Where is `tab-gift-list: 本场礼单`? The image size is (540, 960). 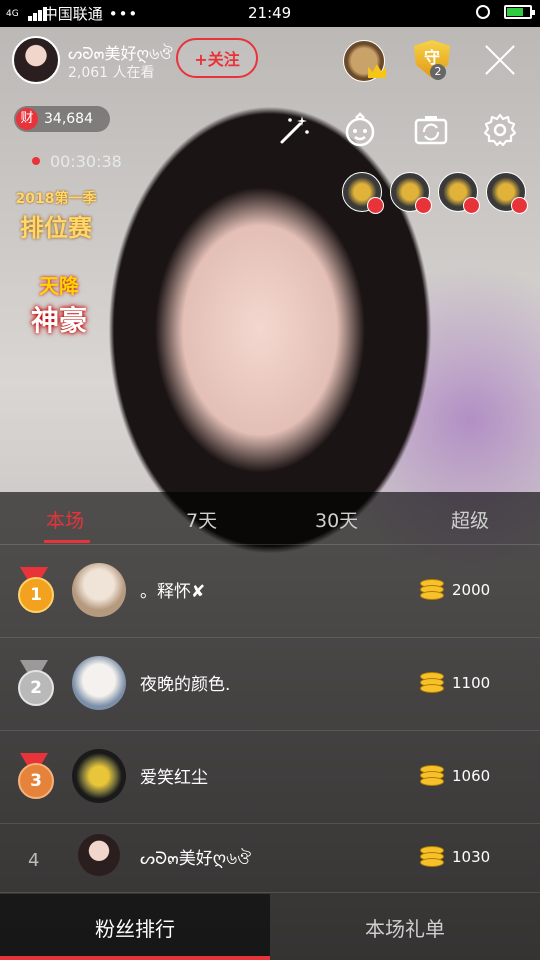
tab-gift-list: 本场礼单 is located at coordinates (405, 927).